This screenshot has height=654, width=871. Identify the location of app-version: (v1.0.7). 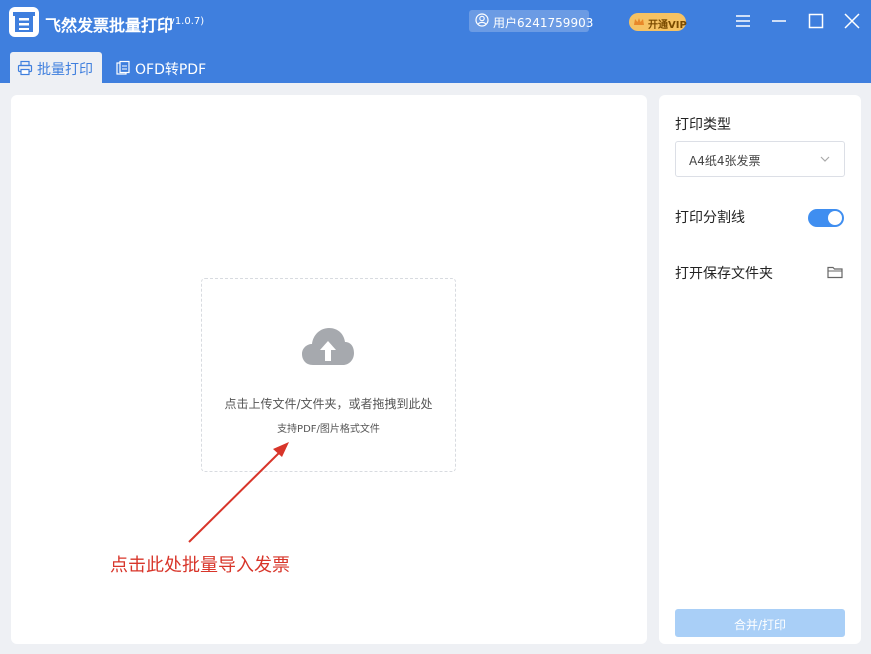
(185, 21).